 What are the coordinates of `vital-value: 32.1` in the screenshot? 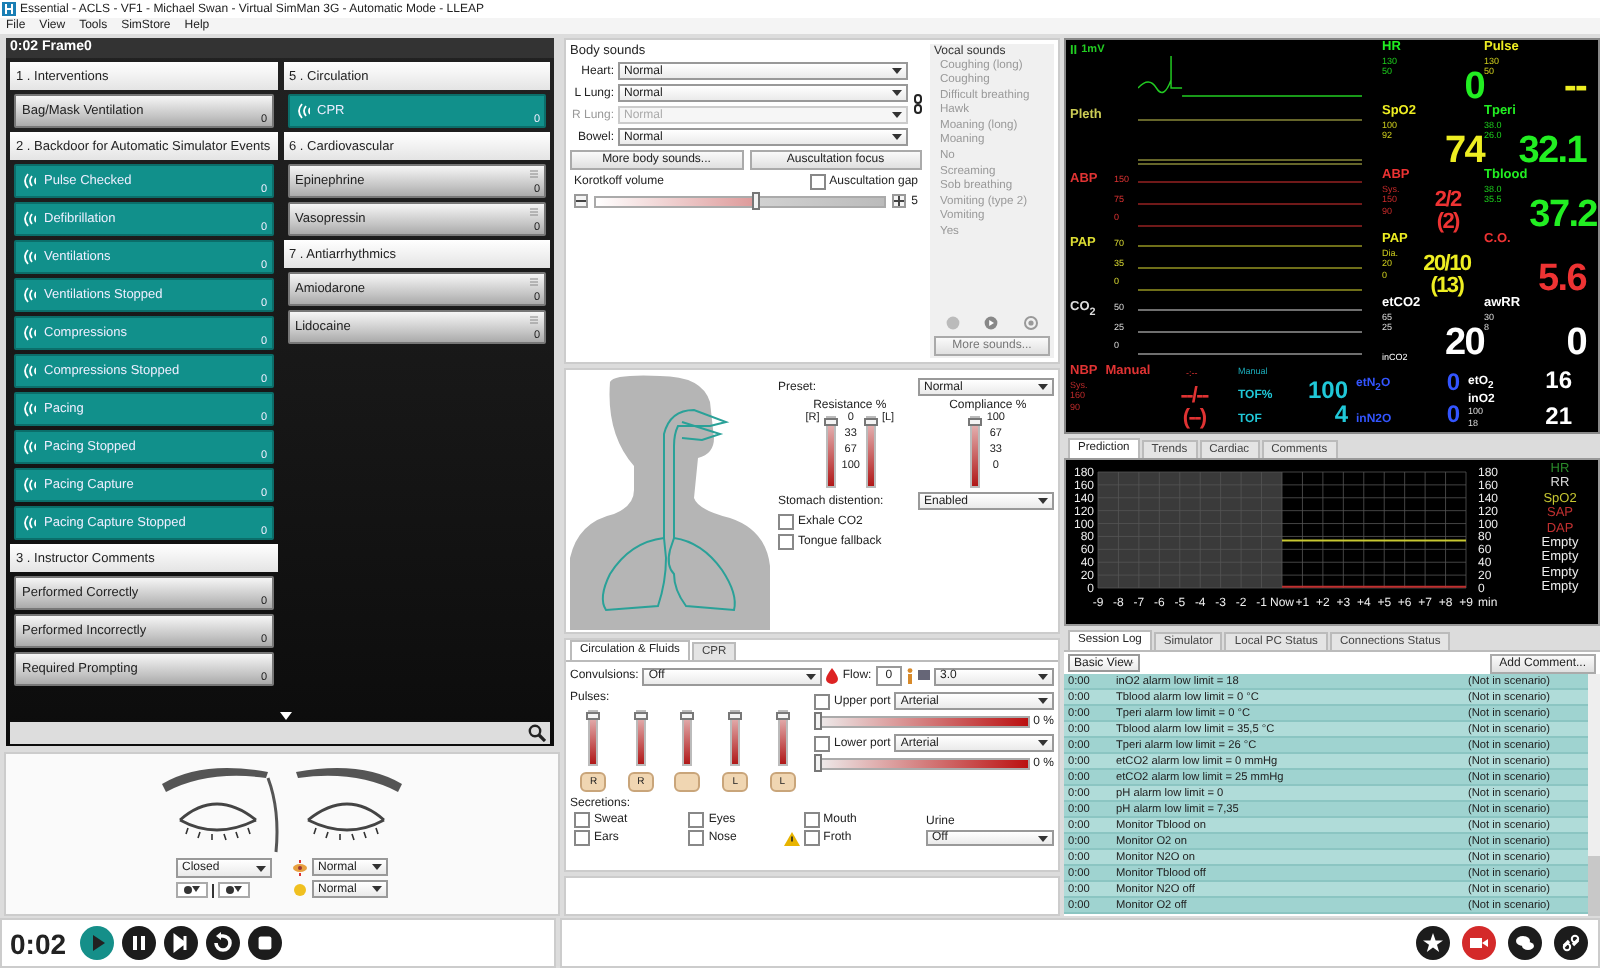 It's located at (1552, 151).